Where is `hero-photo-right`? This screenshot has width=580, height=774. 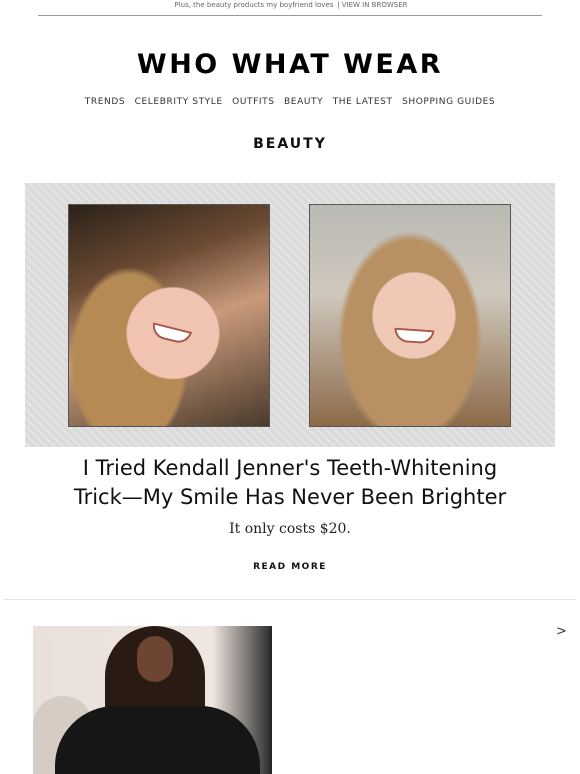 hero-photo-right is located at coordinates (410, 315).